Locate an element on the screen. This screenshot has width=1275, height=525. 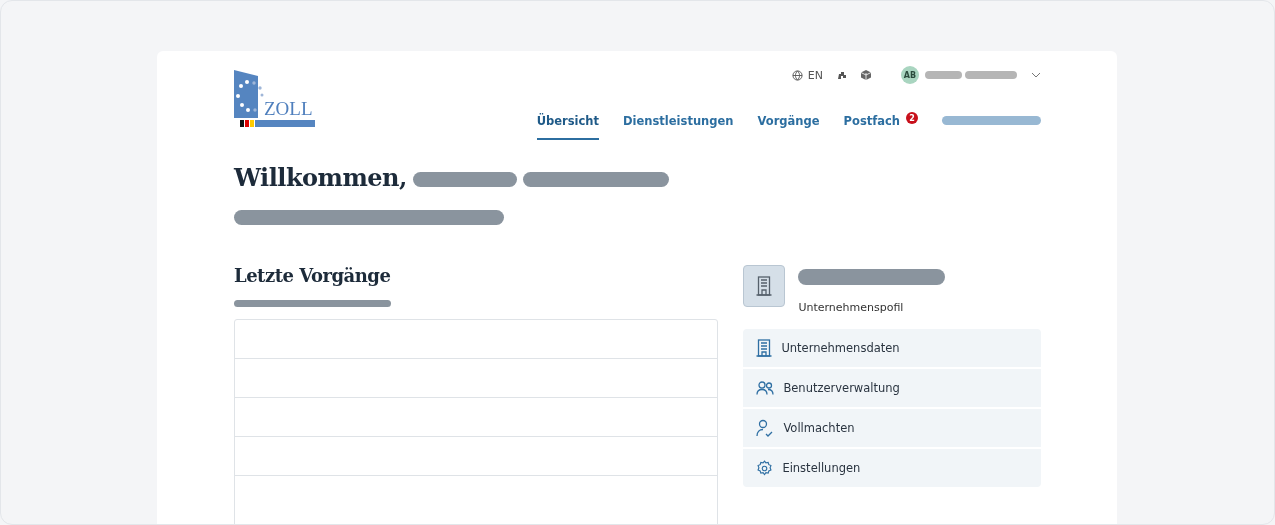
language-link: EN is located at coordinates (815, 75).